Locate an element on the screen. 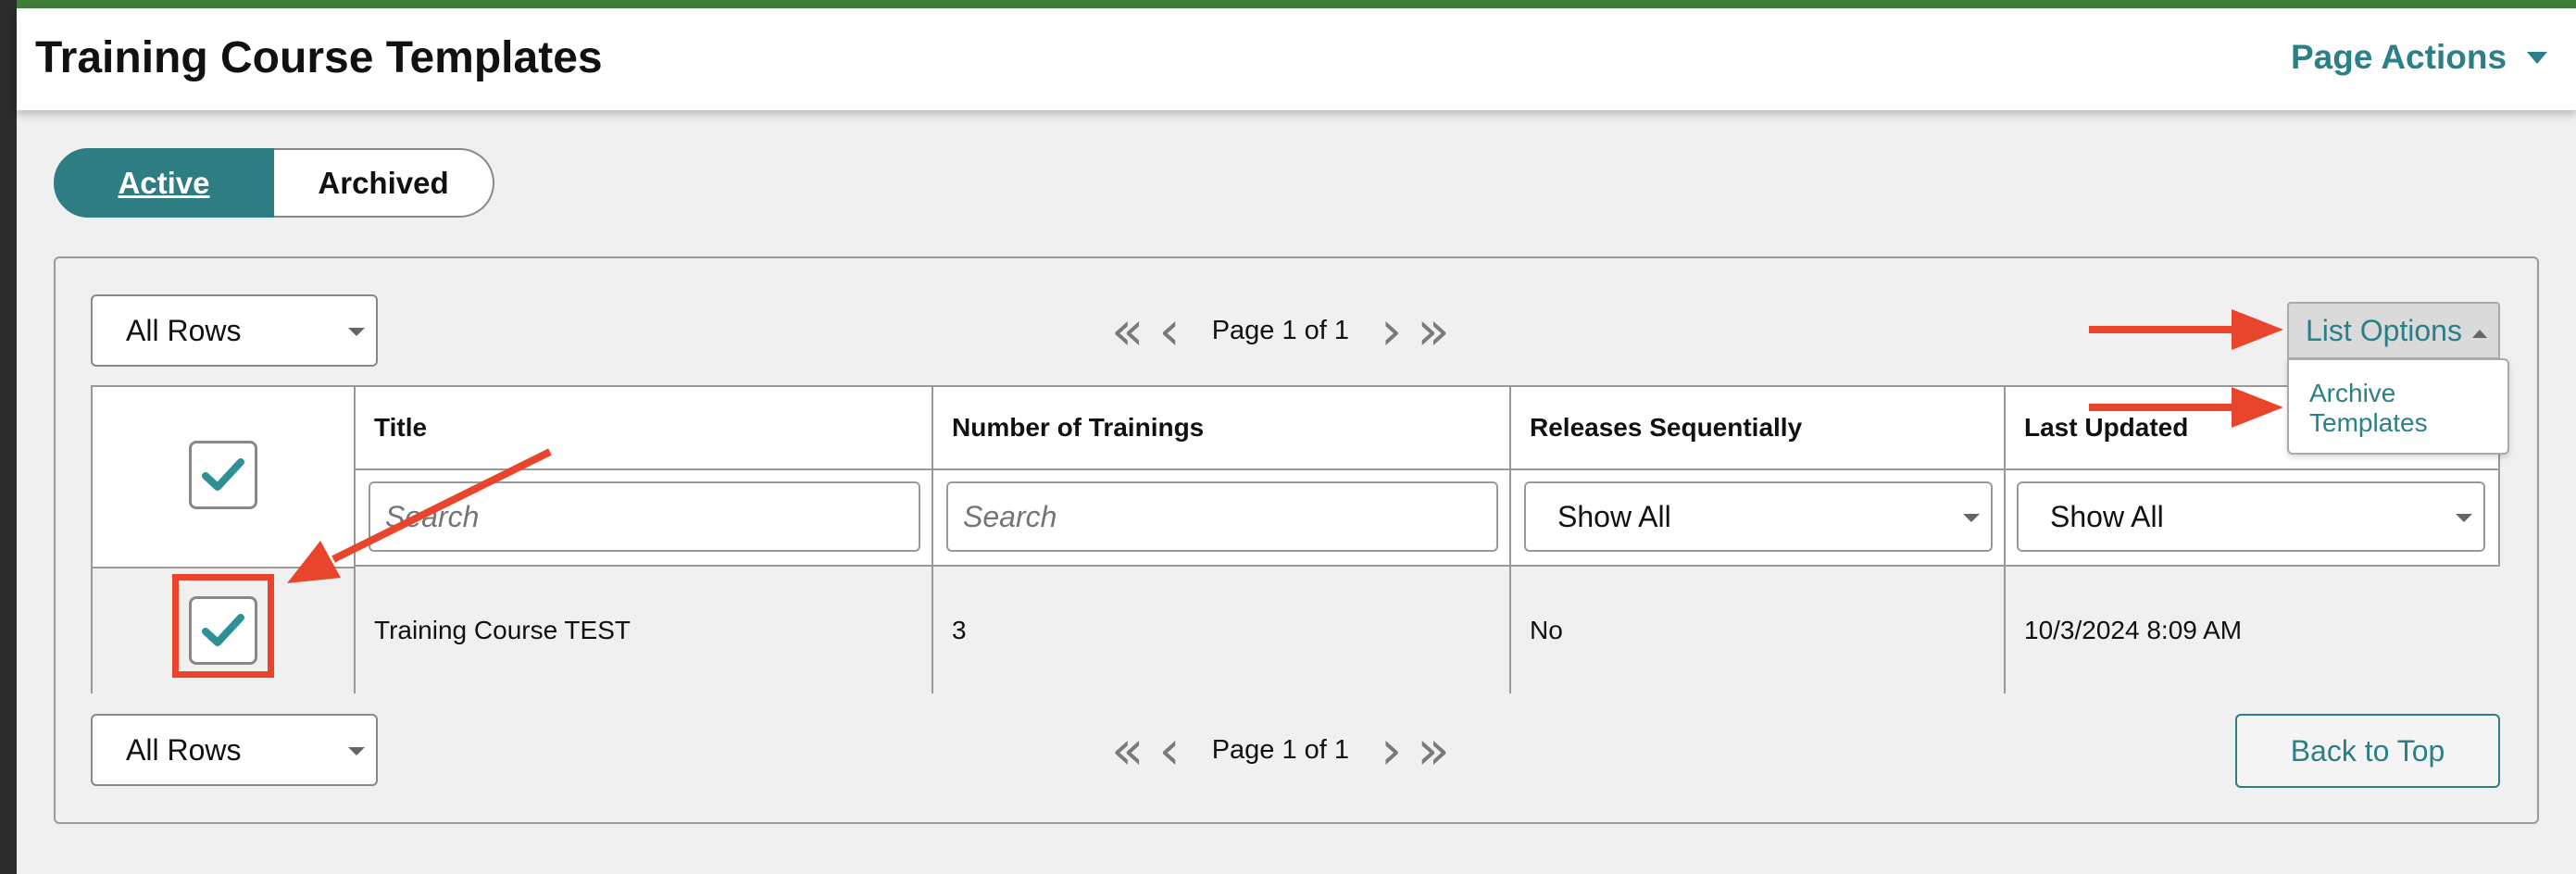 This screenshot has height=874, width=2576. filter-cell-releases: Show All is located at coordinates (1759, 518).